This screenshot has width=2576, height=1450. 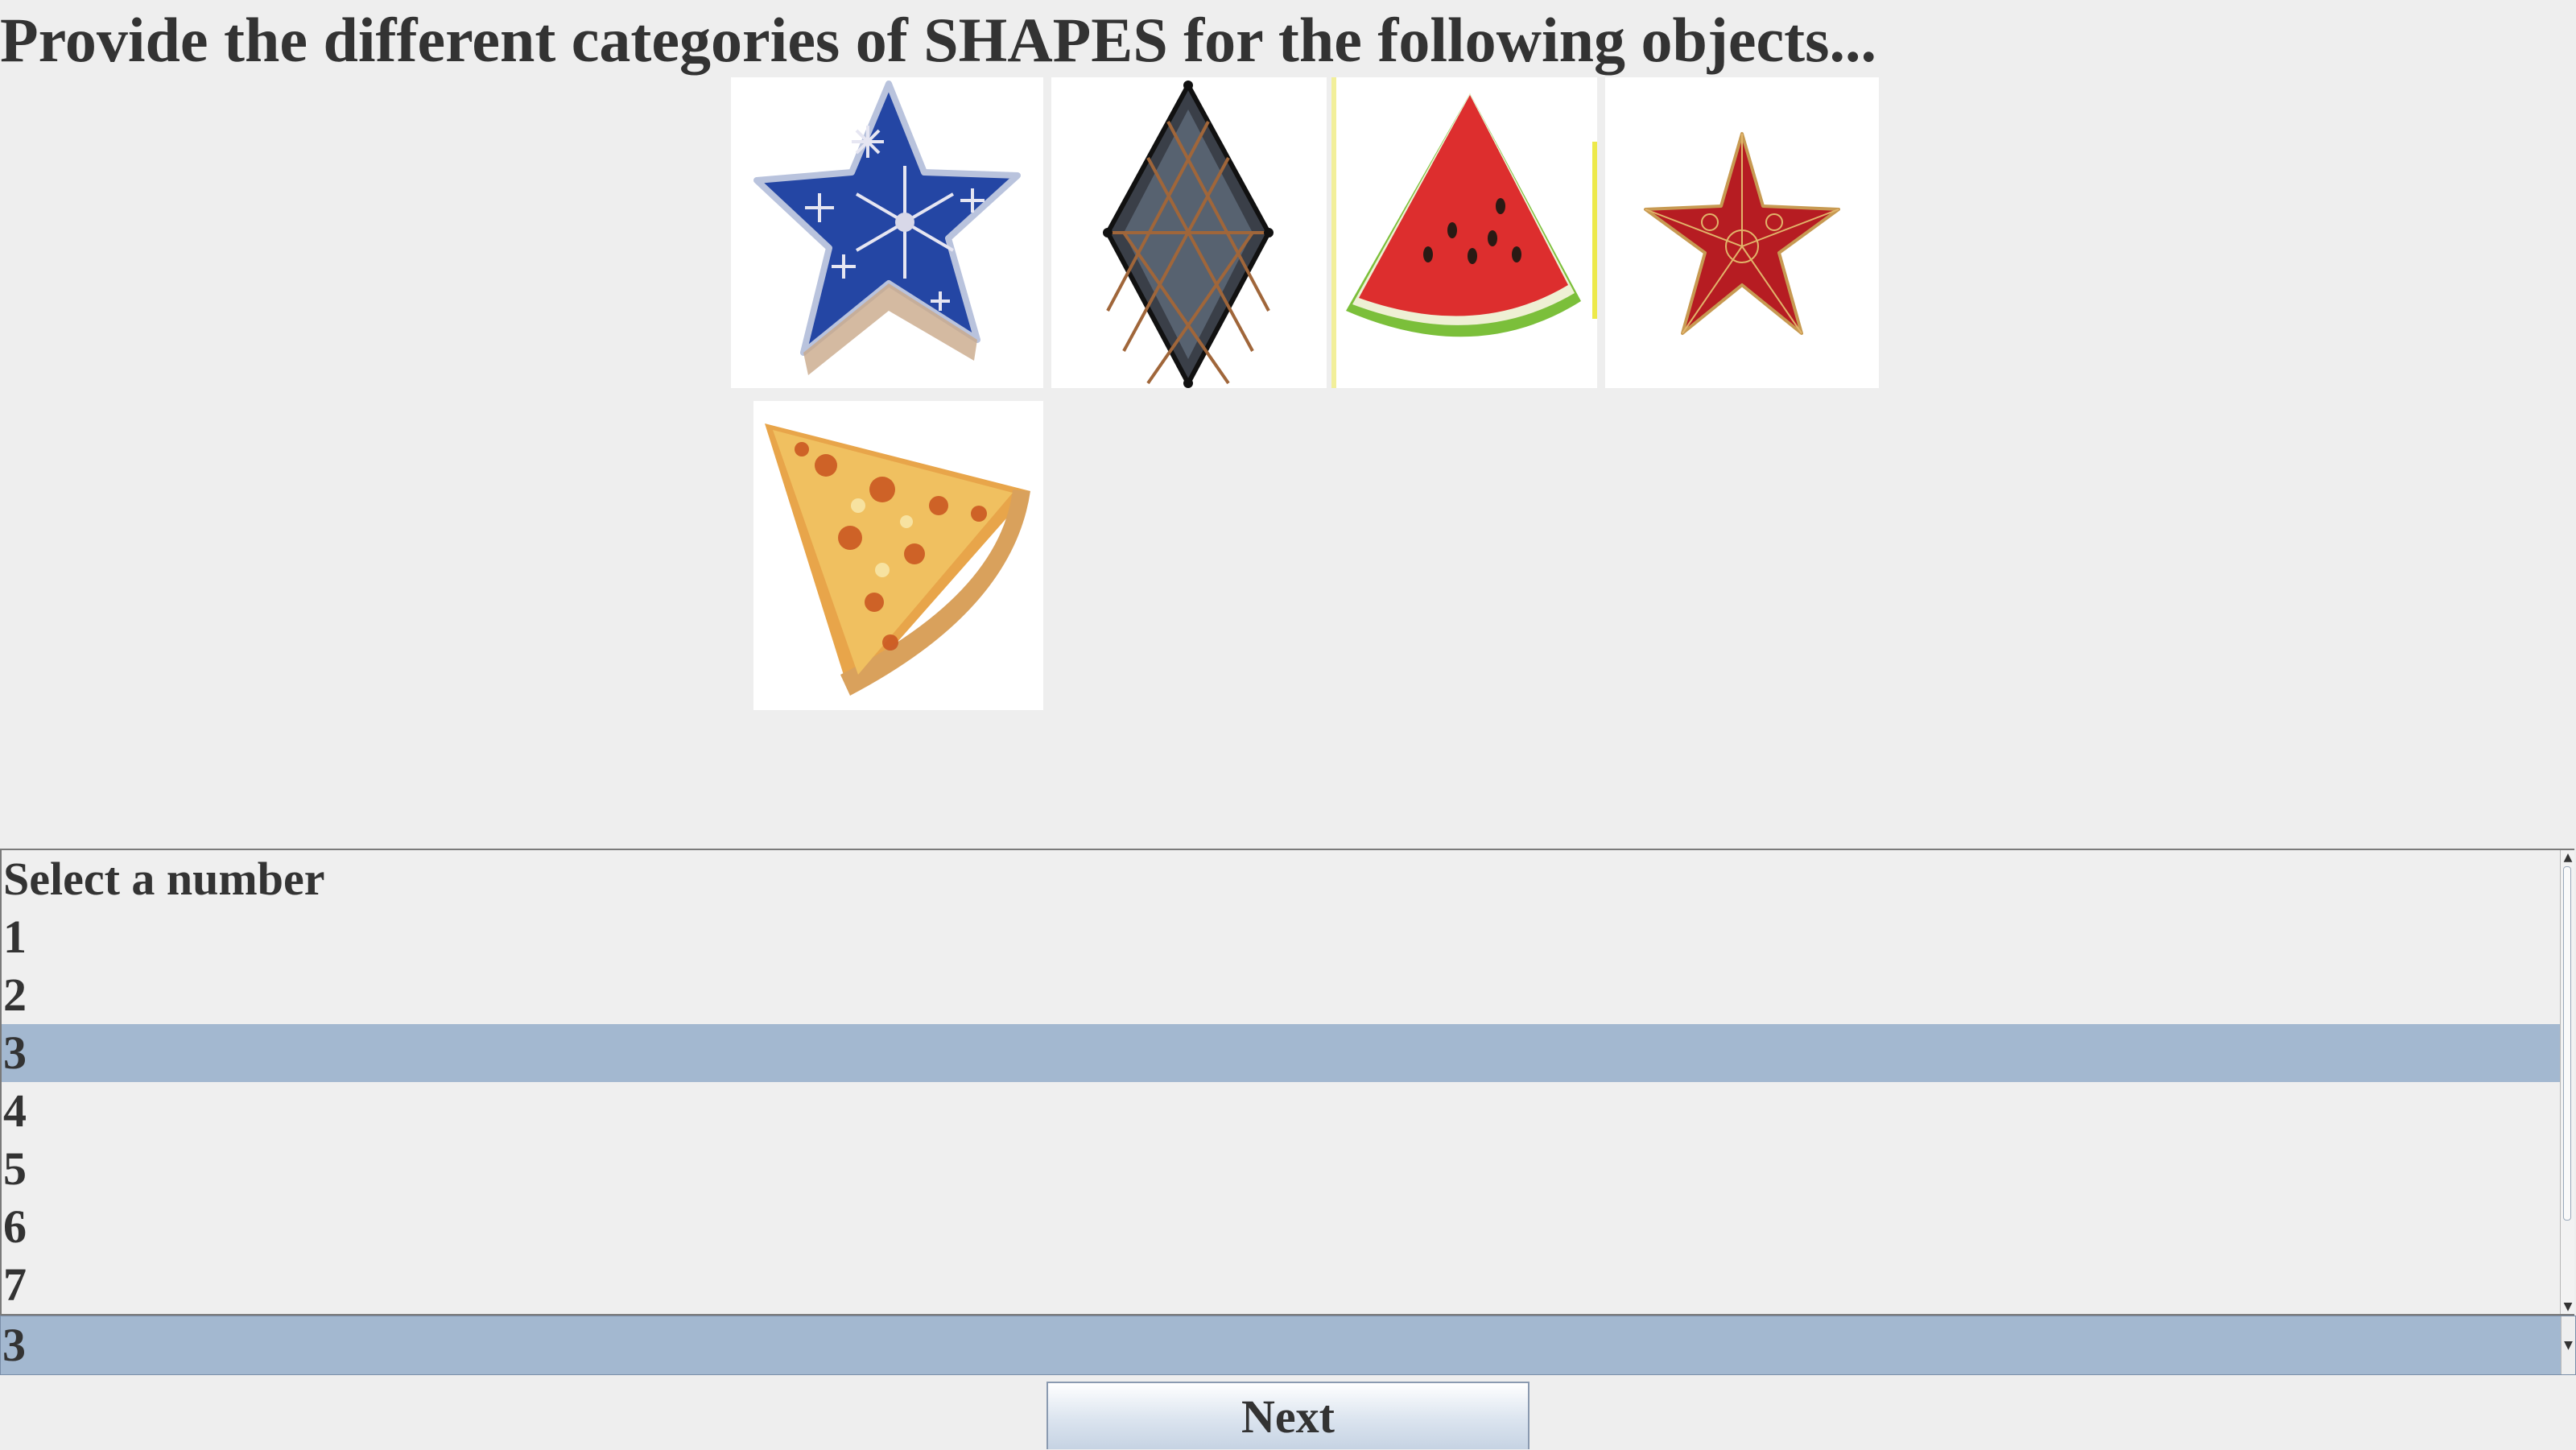 What do you see at coordinates (1282, 1111) in the screenshot?
I see `list-item: 4` at bounding box center [1282, 1111].